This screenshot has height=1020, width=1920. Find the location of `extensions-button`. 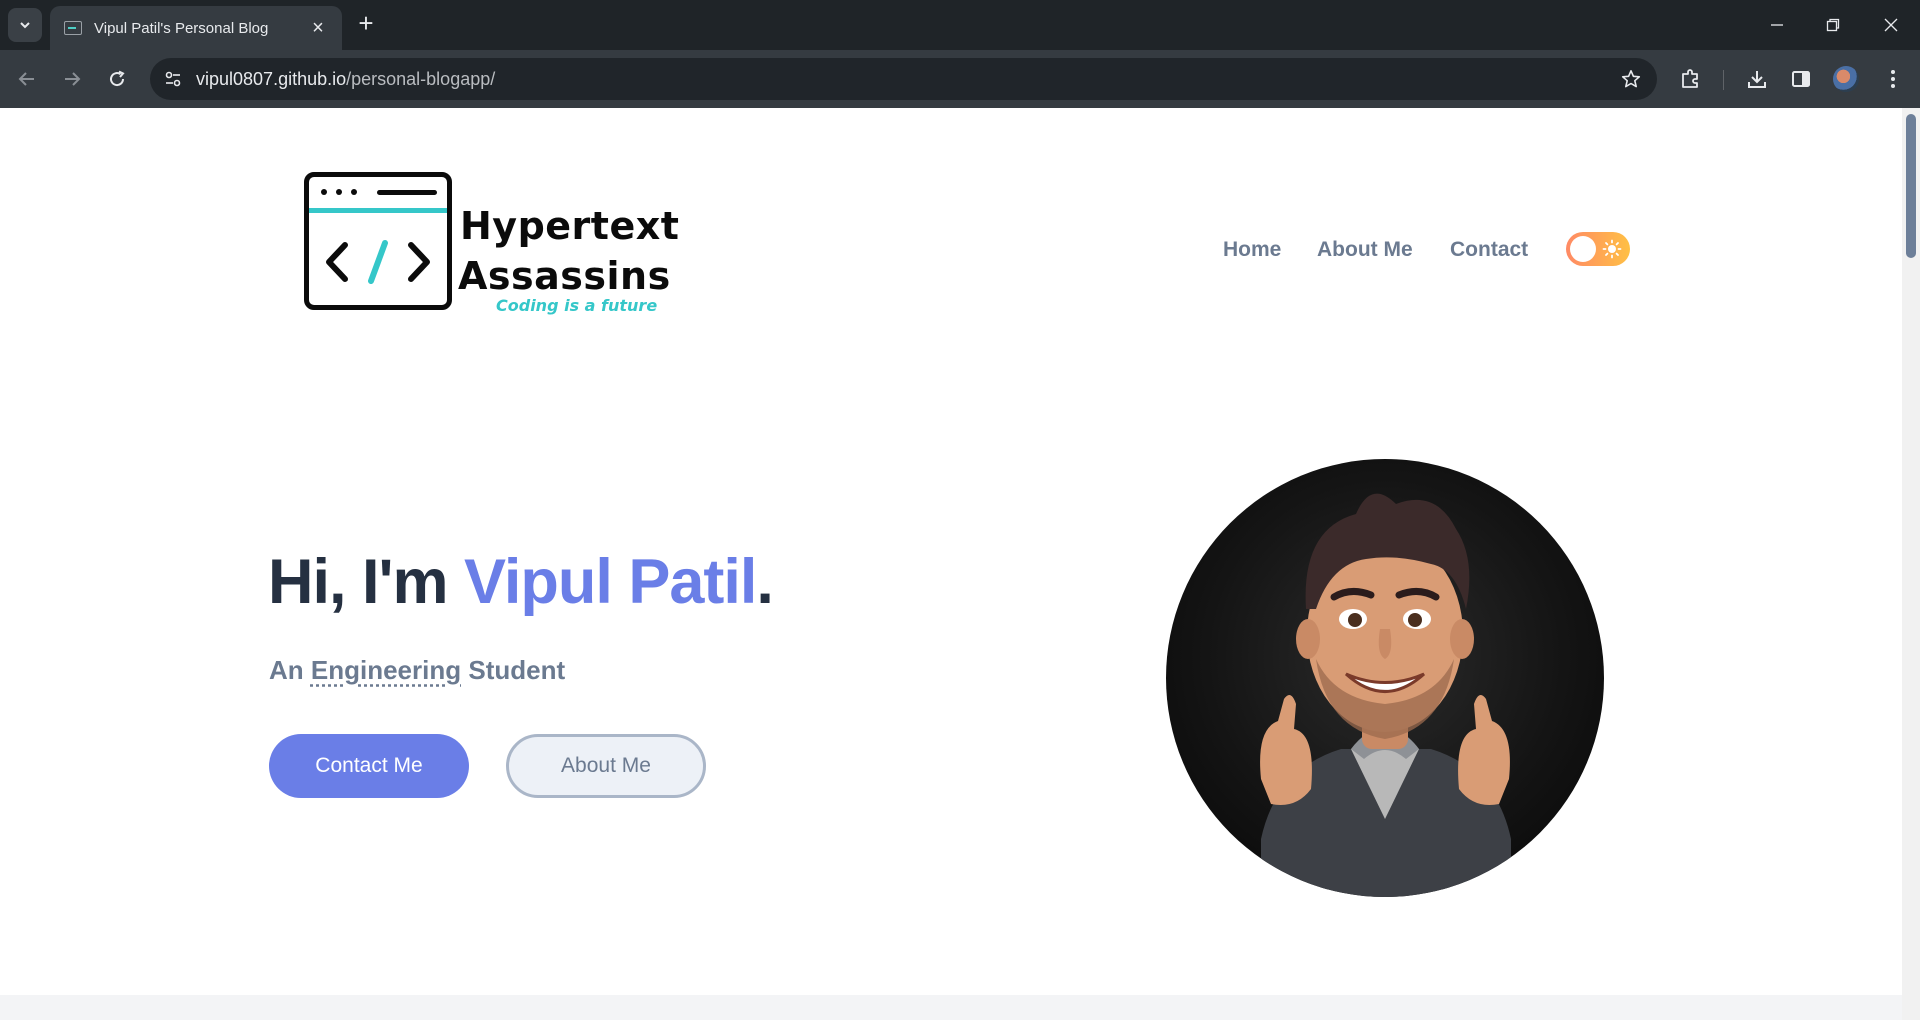

extensions-button is located at coordinates (1691, 79).